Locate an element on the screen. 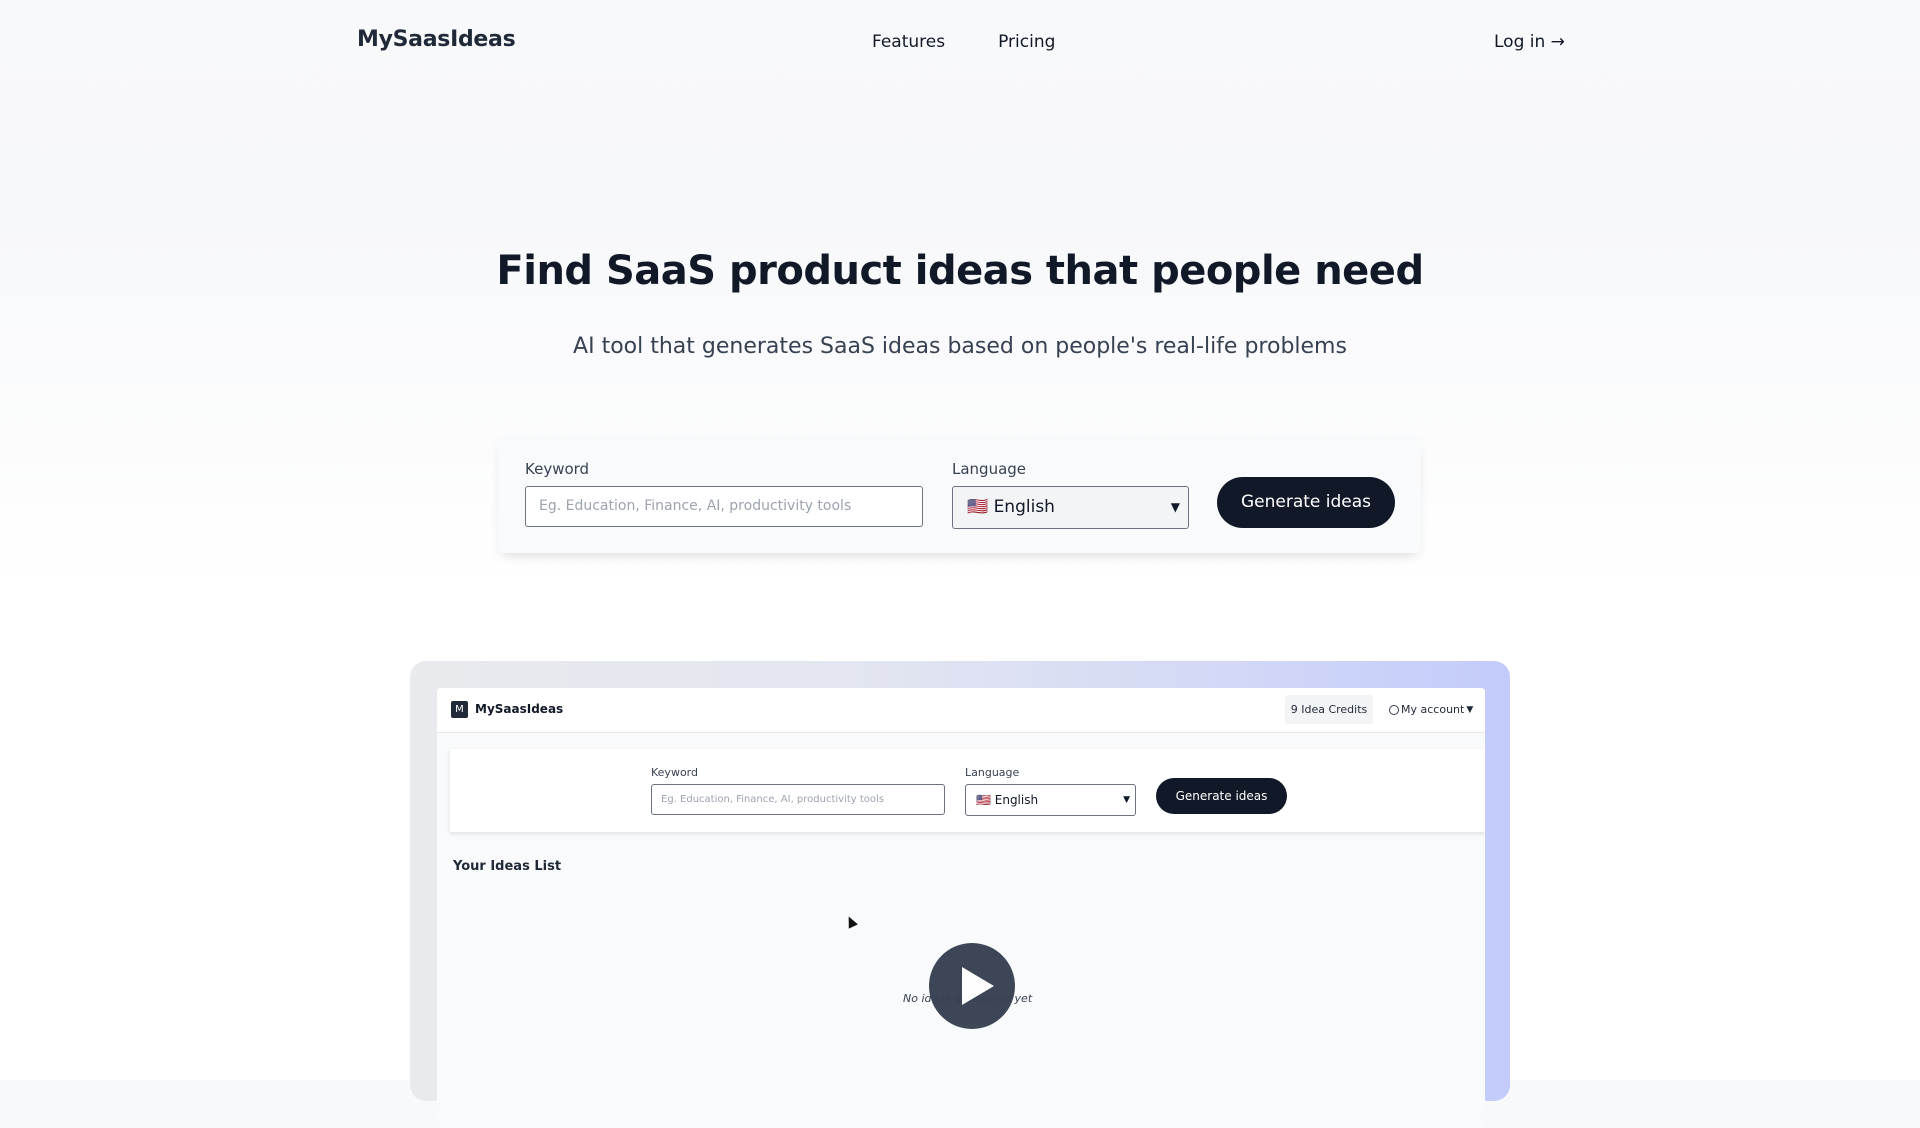 Image resolution: width=1920 pixels, height=1128 pixels. mouse-cursor-icon is located at coordinates (851, 921).